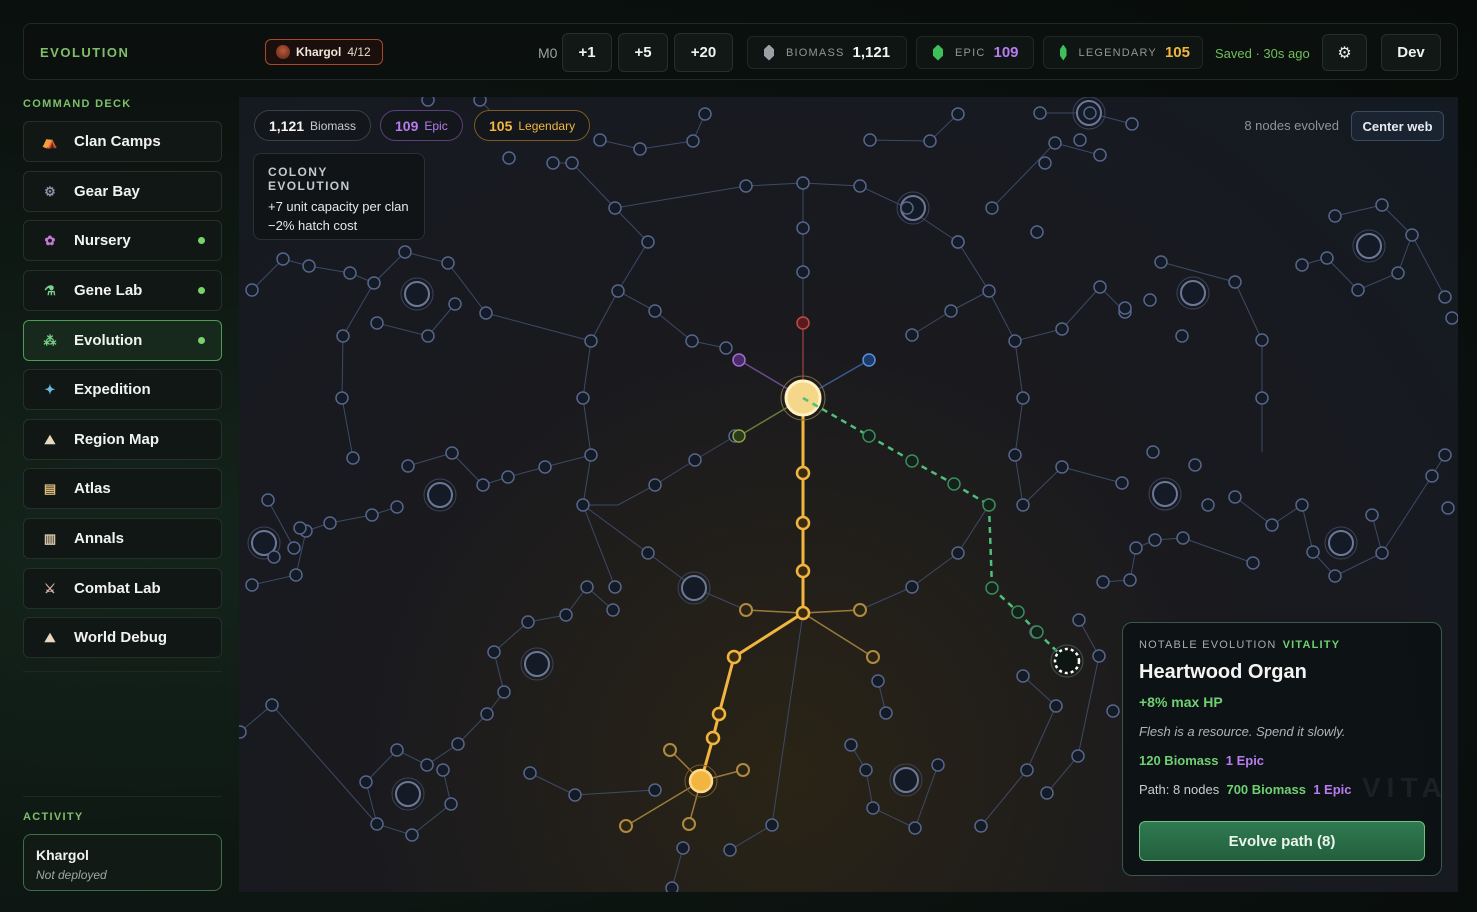  Describe the element at coordinates (122, 141) in the screenshot. I see `sidebar-item-clan-camps: ⛺ Clan Camps` at that location.